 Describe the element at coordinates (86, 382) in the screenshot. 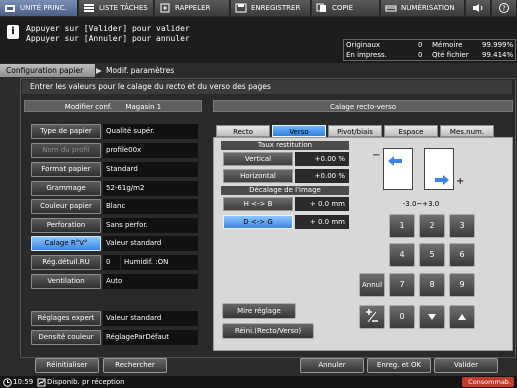

I see `status-text: Disponib. pr réception` at that location.